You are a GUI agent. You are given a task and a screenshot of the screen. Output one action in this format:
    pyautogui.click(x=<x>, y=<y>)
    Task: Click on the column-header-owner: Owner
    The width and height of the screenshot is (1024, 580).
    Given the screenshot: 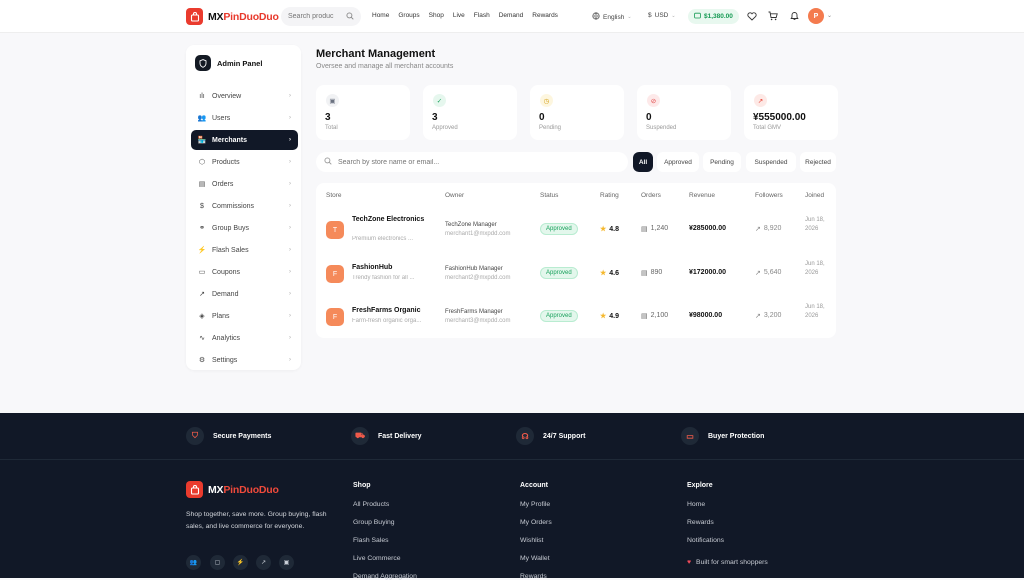 What is the action you would take?
    pyautogui.click(x=454, y=195)
    